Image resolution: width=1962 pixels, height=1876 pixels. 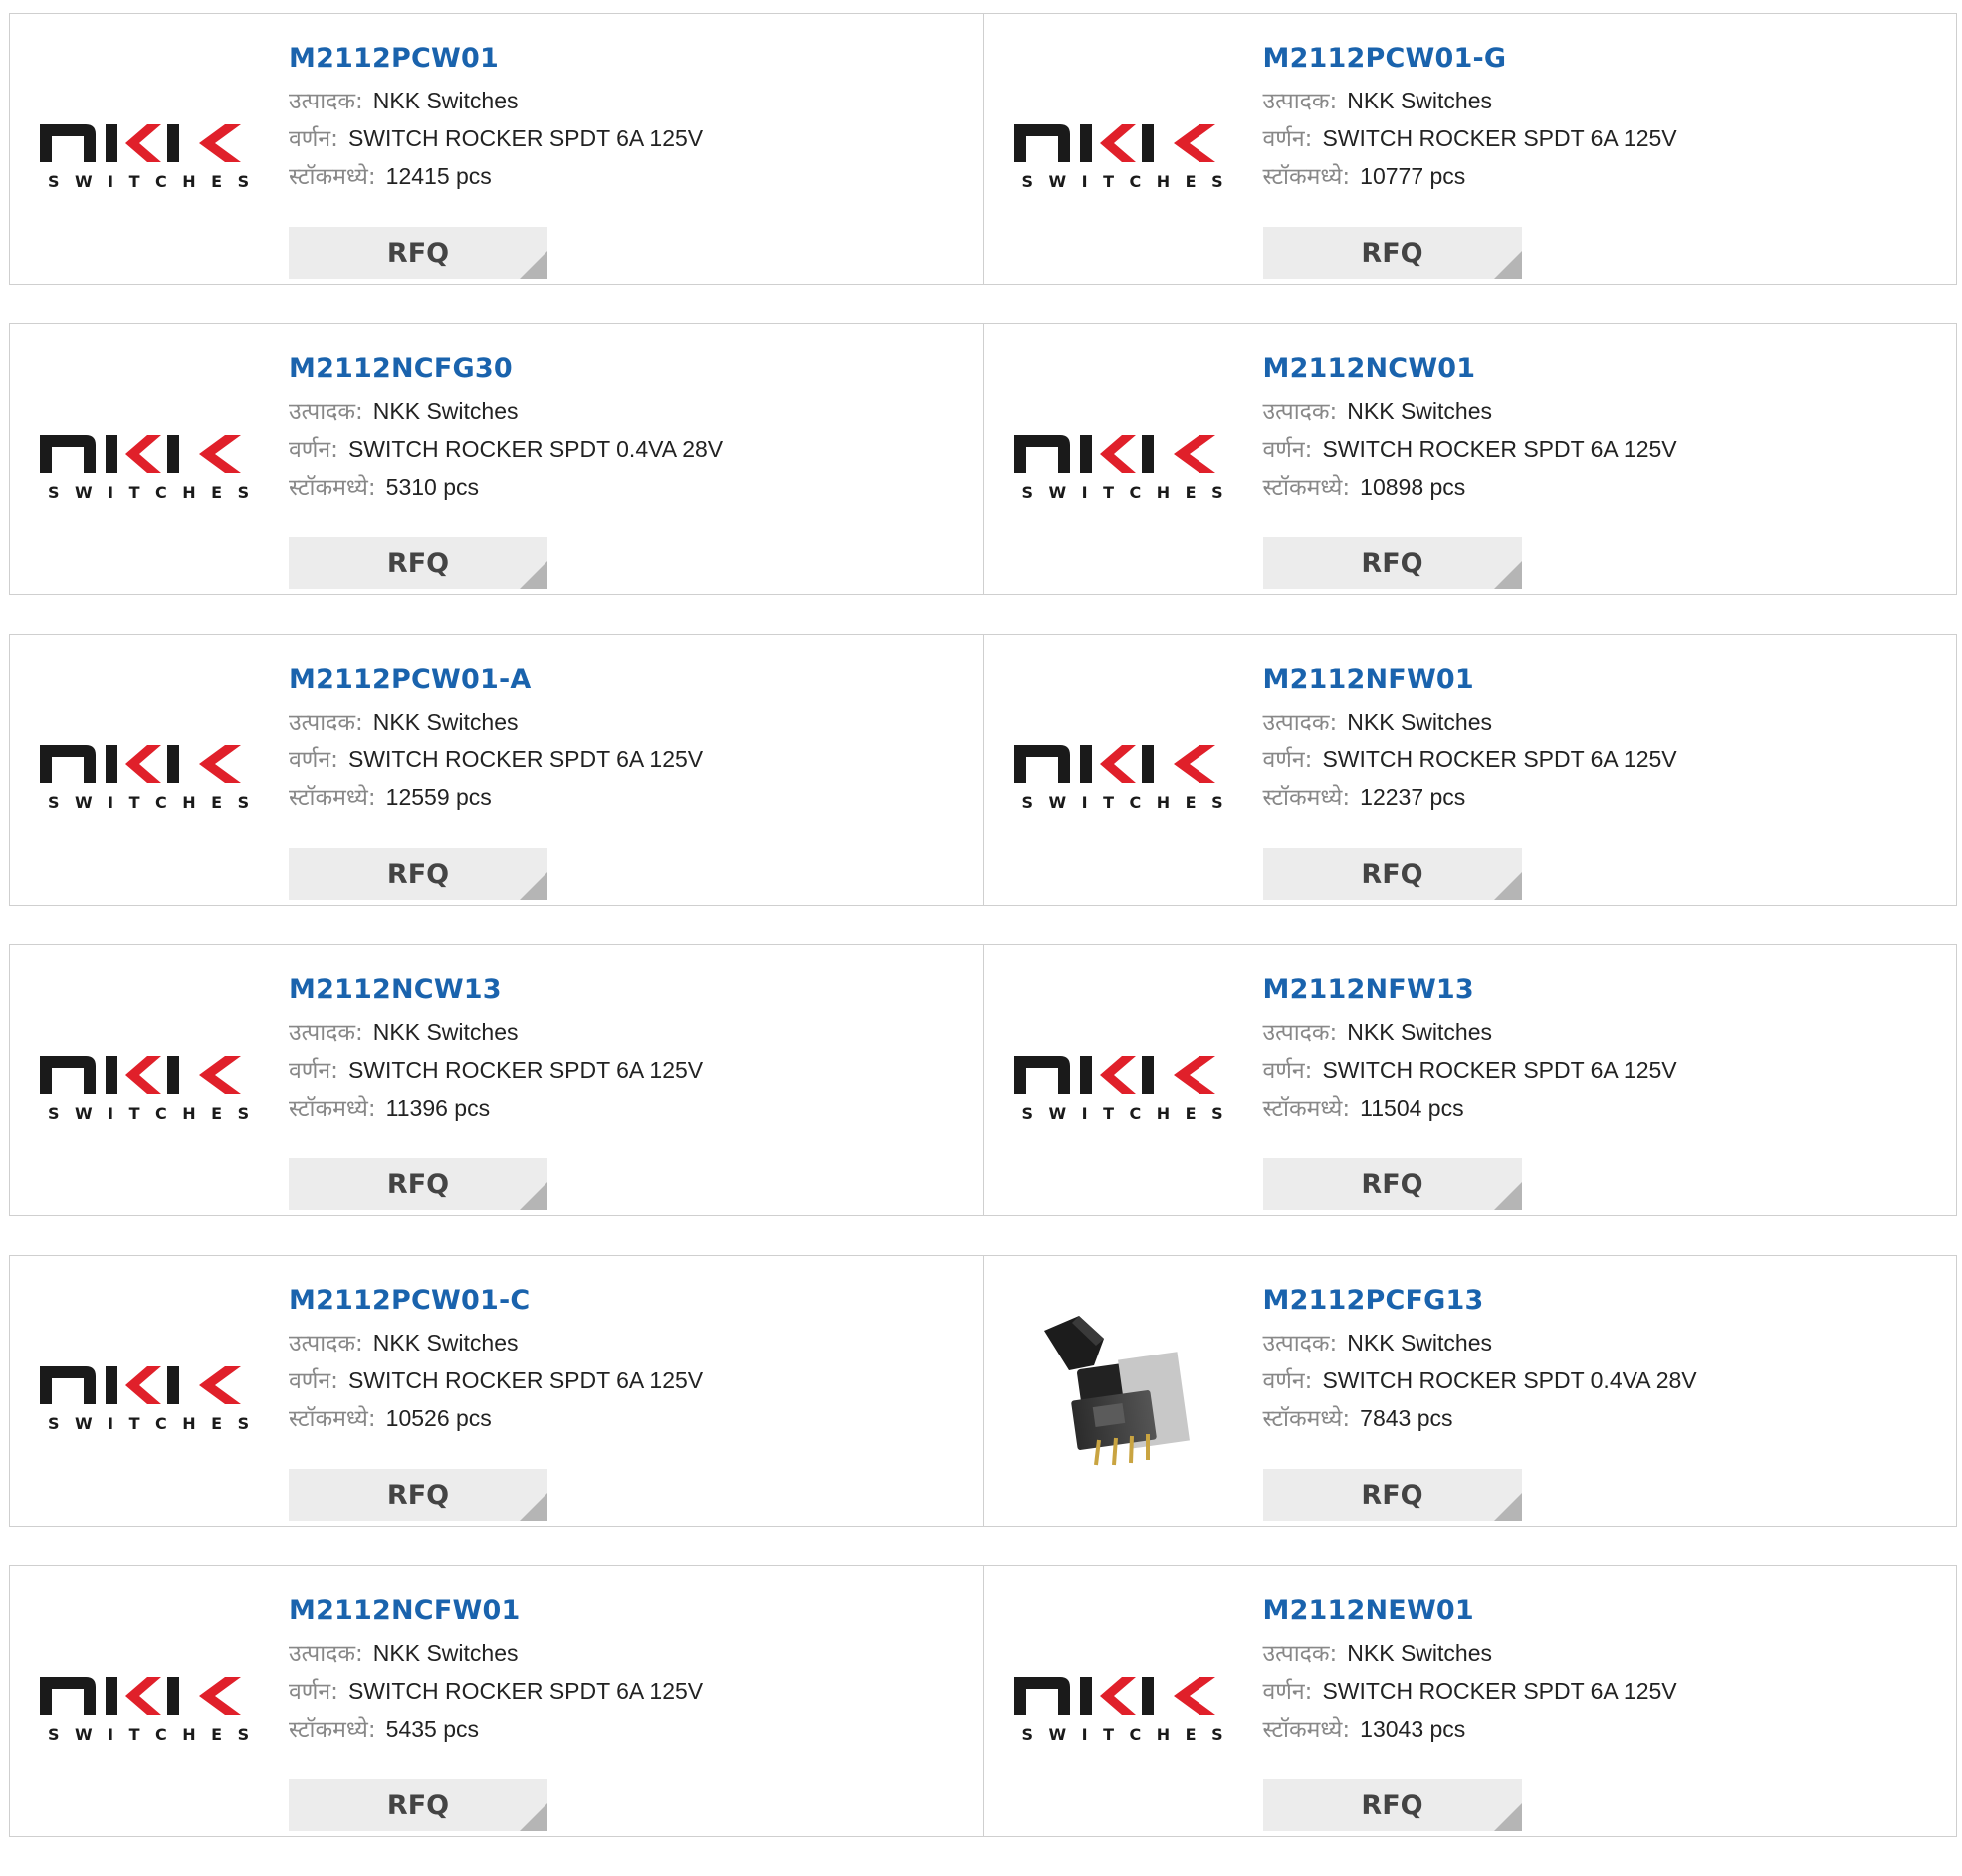 I want to click on part-number-link: M2112NFW01, so click(x=1605, y=680).